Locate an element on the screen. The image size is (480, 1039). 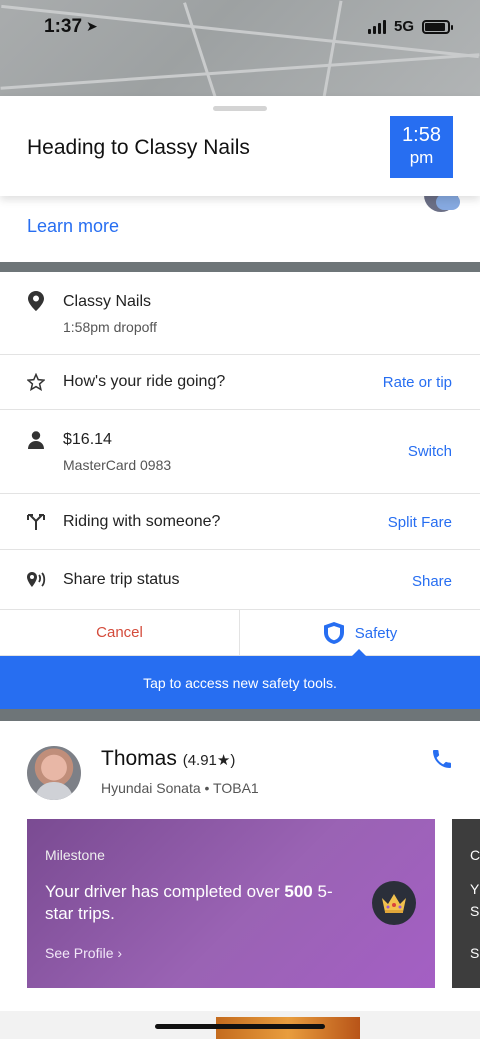
eta-time: 1:58 is located at coordinates (421, 135).